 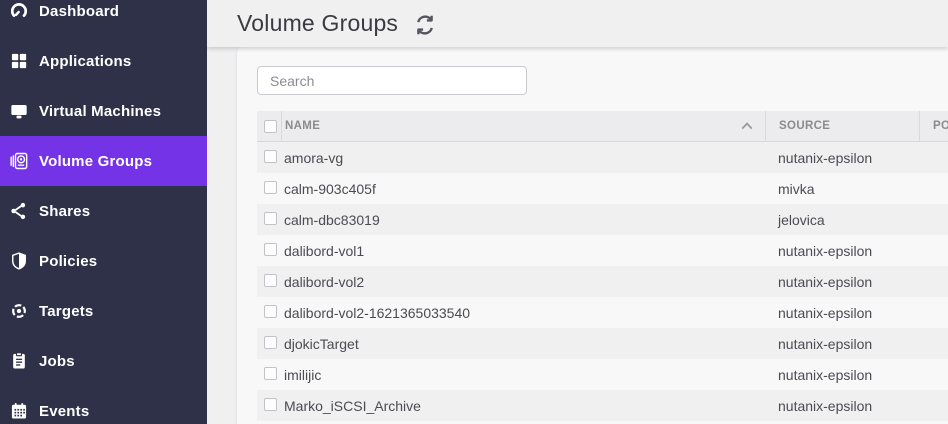 I want to click on shield-icon, so click(x=19, y=261).